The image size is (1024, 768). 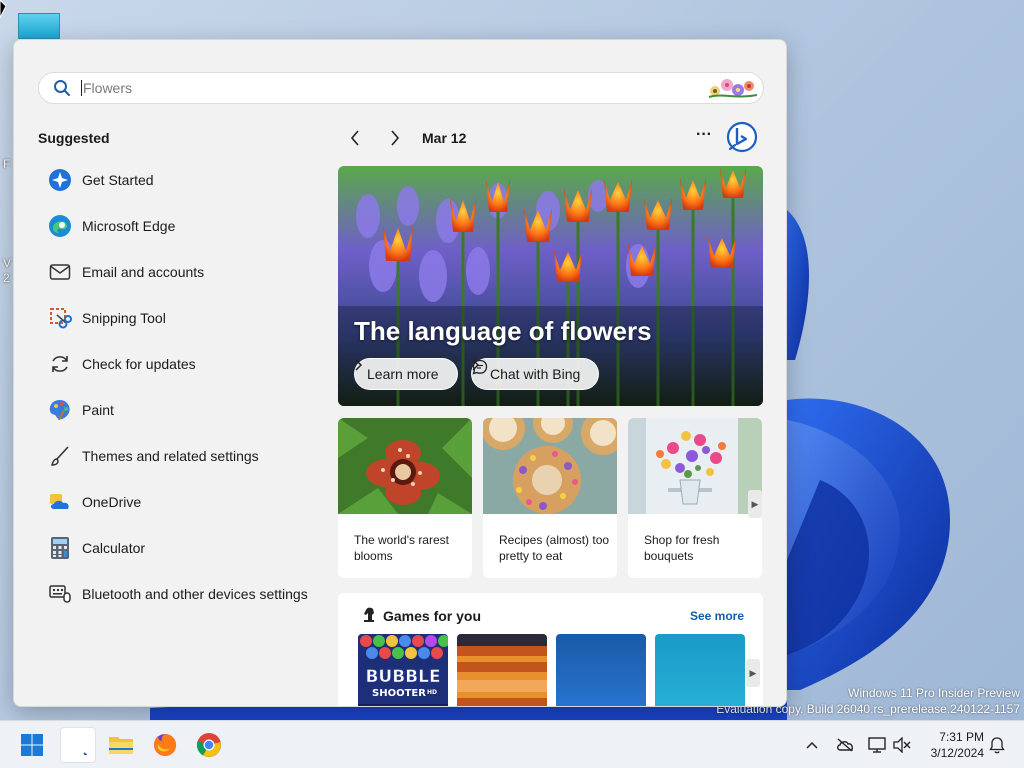 I want to click on suggested-item-get-started: Get Started, so click(x=183, y=180).